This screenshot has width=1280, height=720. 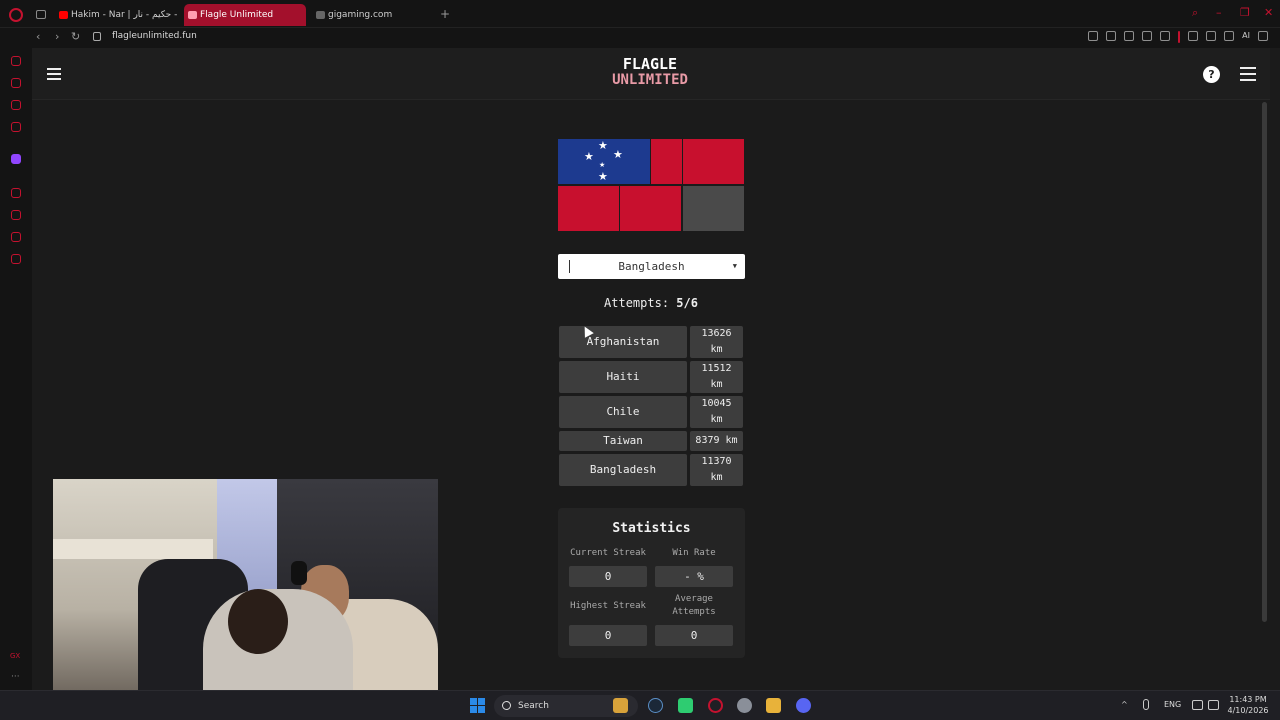 I want to click on network-icon, so click(x=1197, y=705).